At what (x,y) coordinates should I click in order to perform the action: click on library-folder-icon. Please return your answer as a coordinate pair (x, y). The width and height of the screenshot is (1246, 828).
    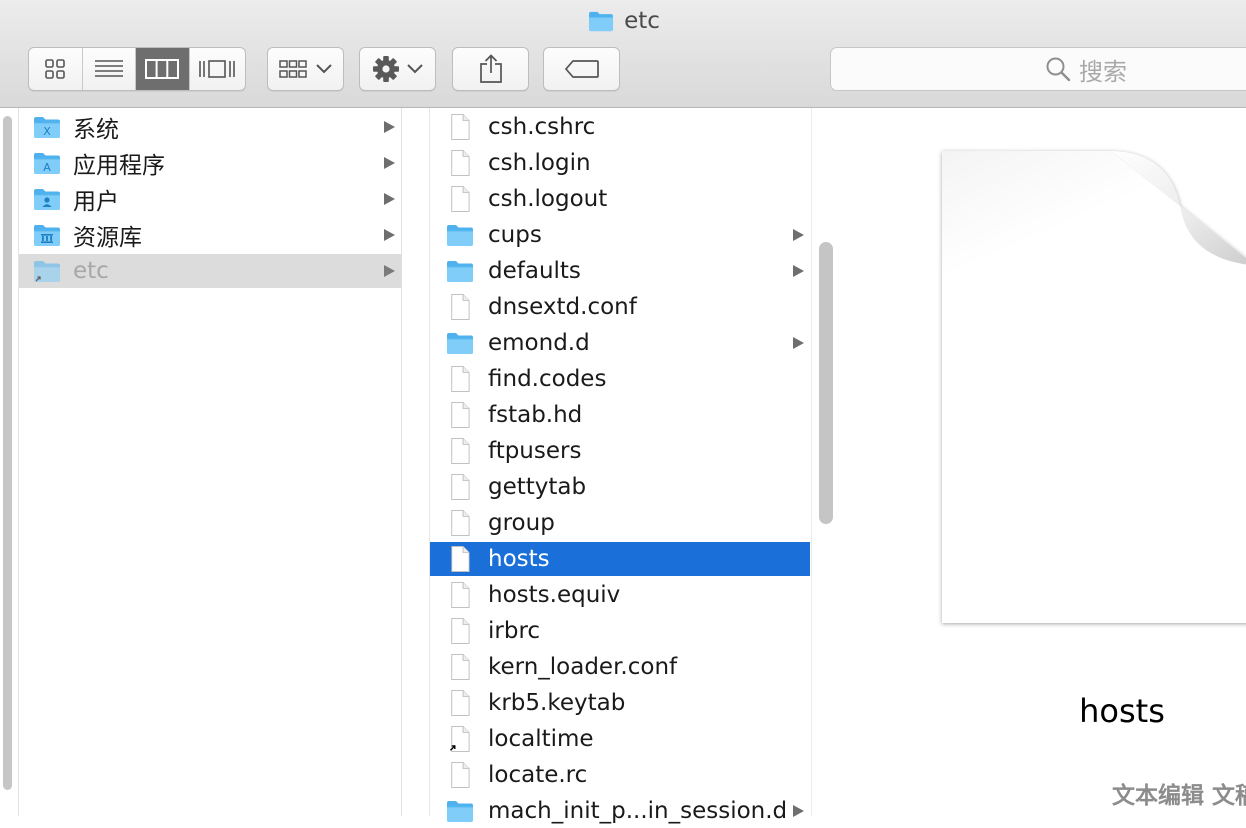
    Looking at the image, I should click on (47, 235).